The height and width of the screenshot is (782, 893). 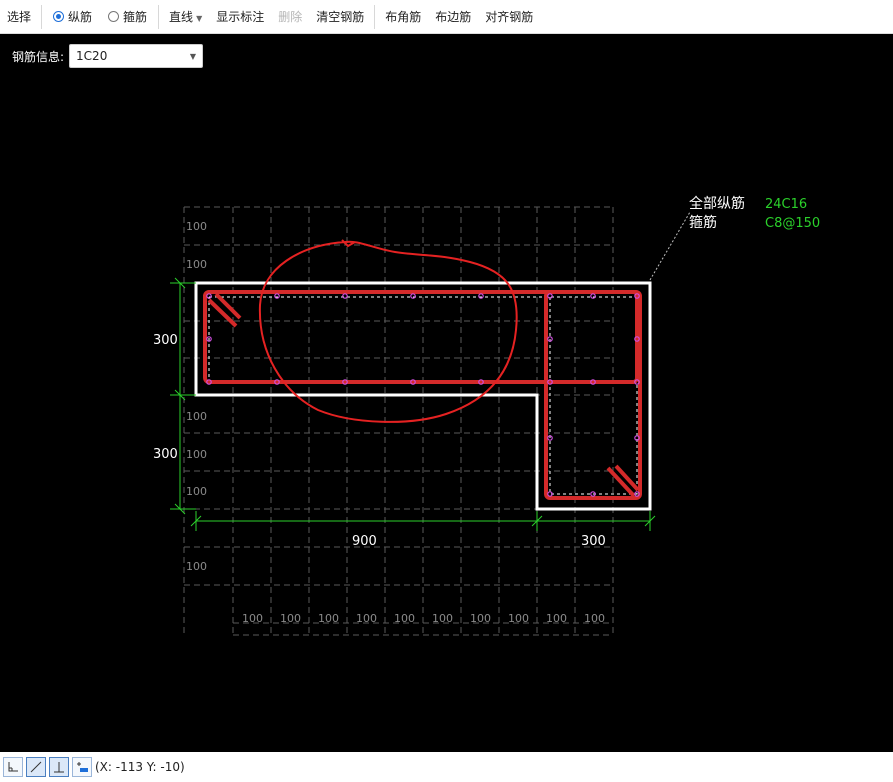 What do you see at coordinates (136, 56) in the screenshot?
I see `rebar-info-select: 1C20 ▼` at bounding box center [136, 56].